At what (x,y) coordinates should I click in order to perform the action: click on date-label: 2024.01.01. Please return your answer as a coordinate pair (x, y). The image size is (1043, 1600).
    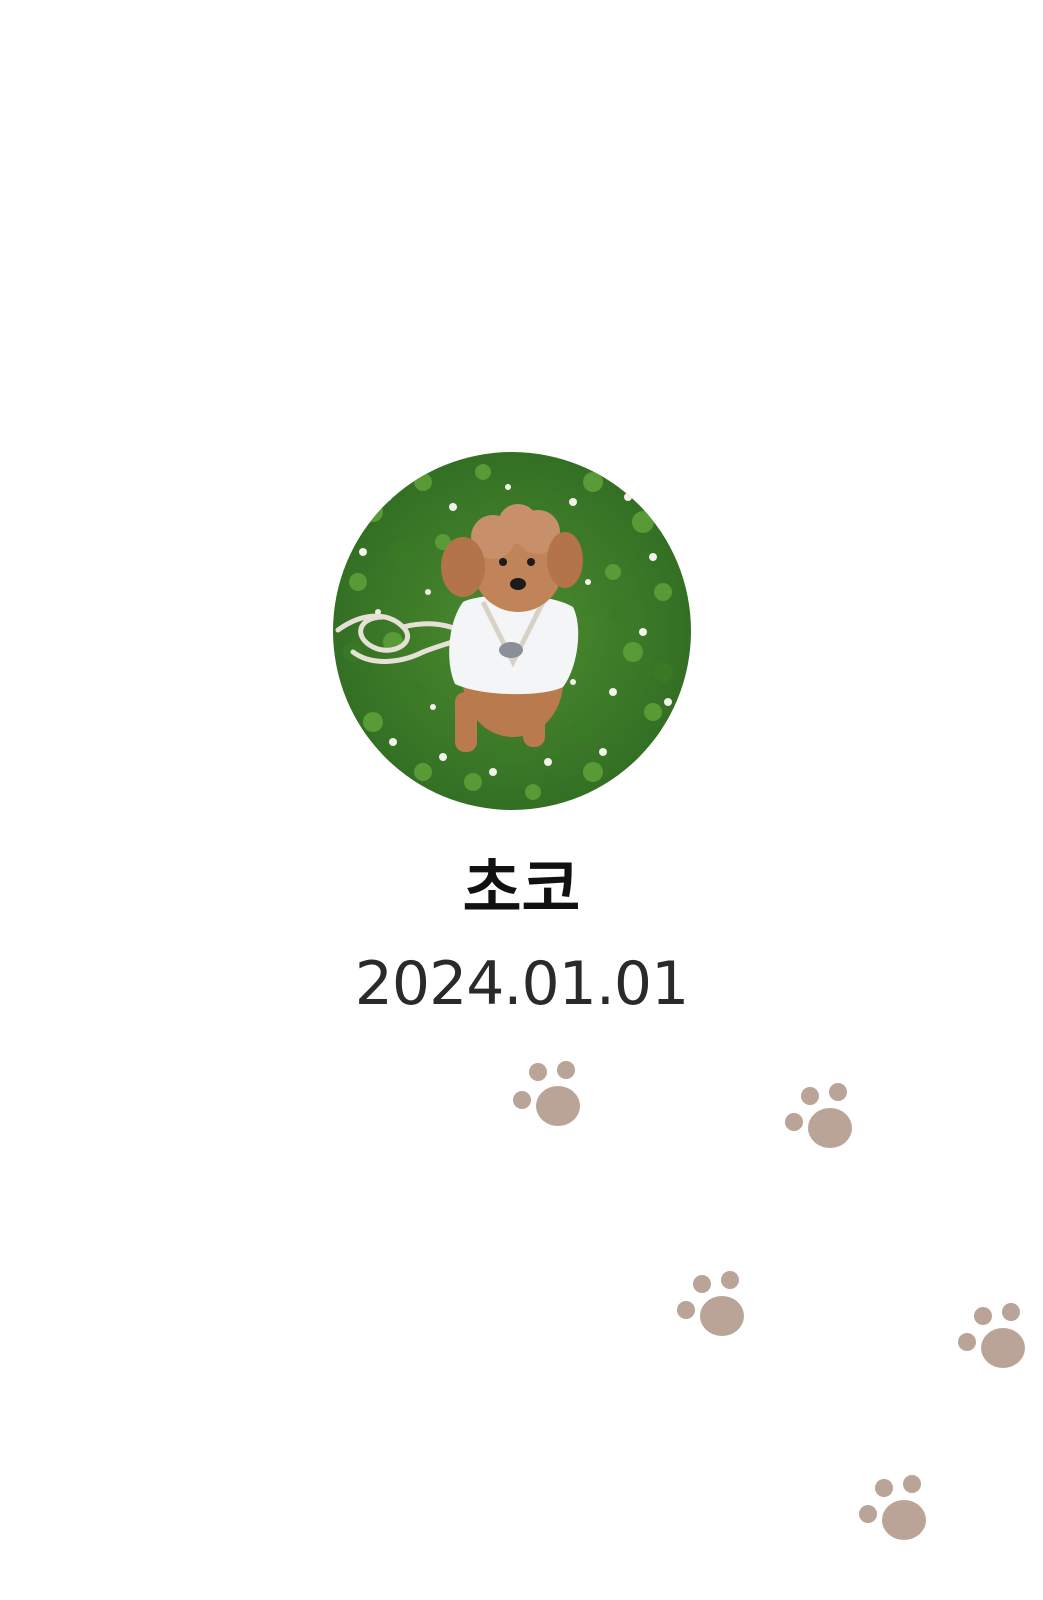
    Looking at the image, I should click on (522, 984).